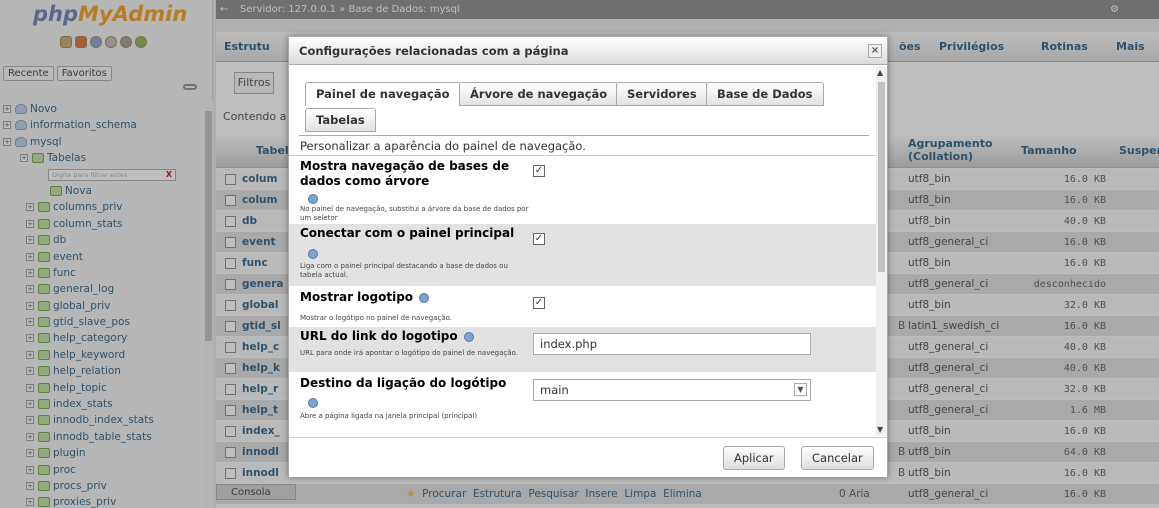  Describe the element at coordinates (662, 94) in the screenshot. I see `tab-servidores: Servidores` at that location.